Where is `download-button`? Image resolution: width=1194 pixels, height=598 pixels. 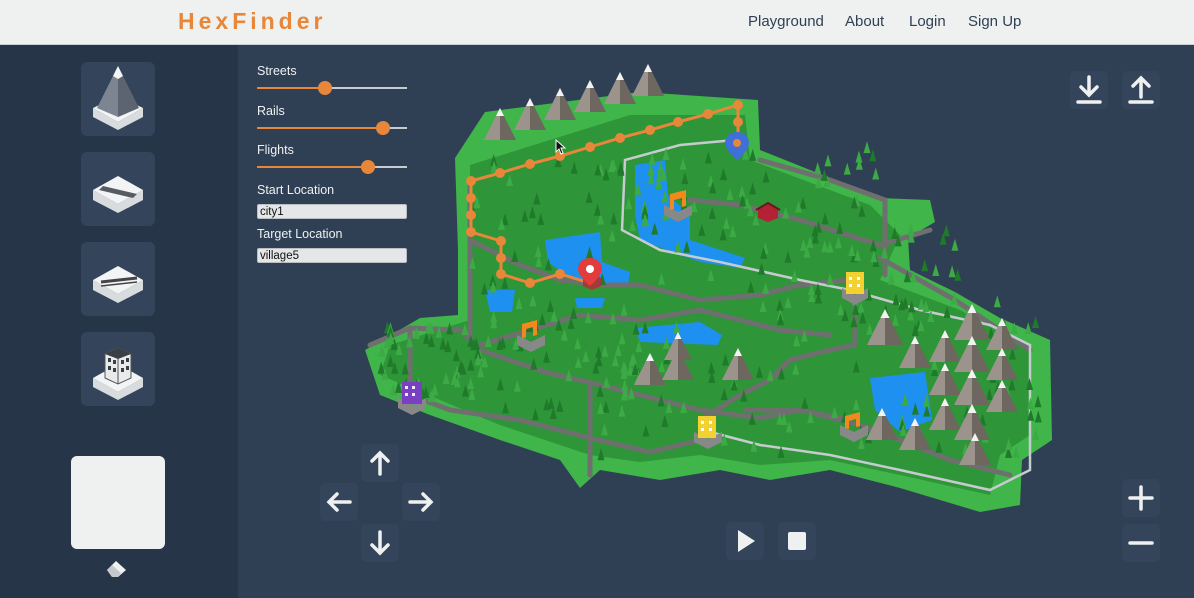
download-button is located at coordinates (1089, 90).